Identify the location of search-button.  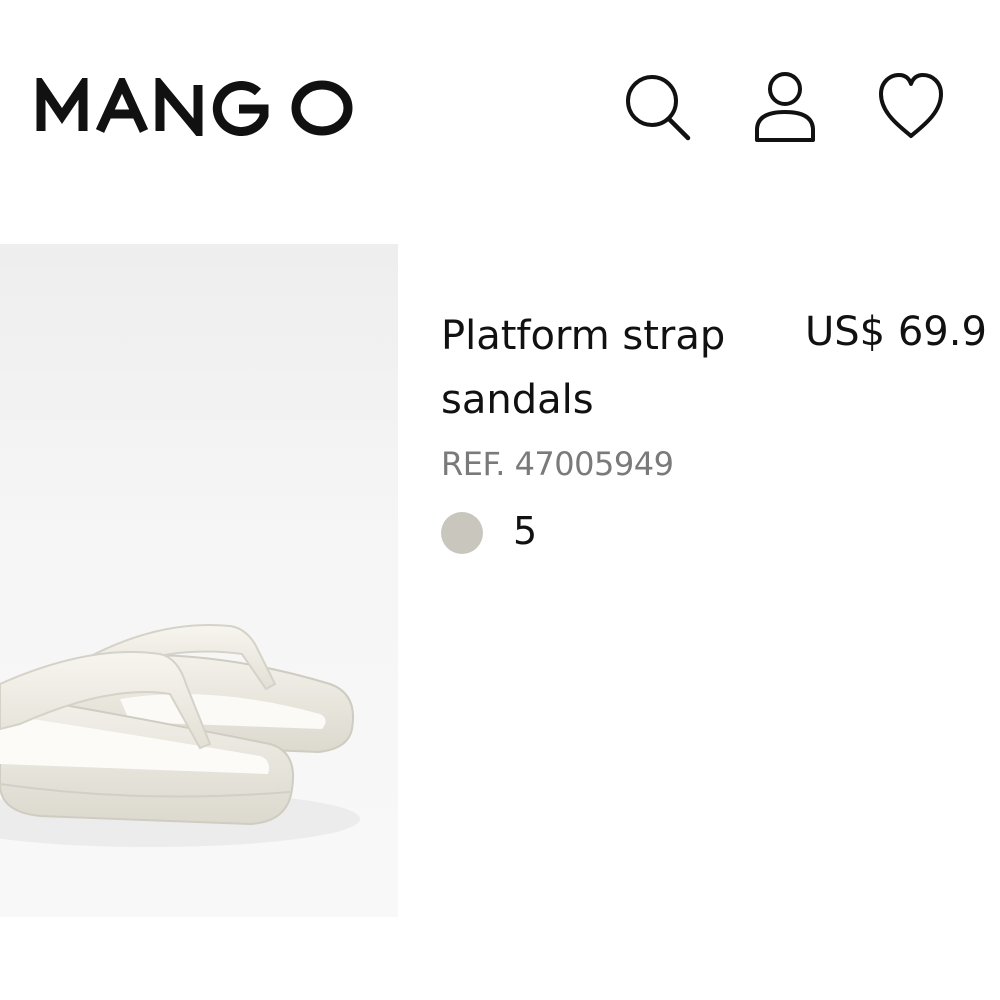
(657, 106).